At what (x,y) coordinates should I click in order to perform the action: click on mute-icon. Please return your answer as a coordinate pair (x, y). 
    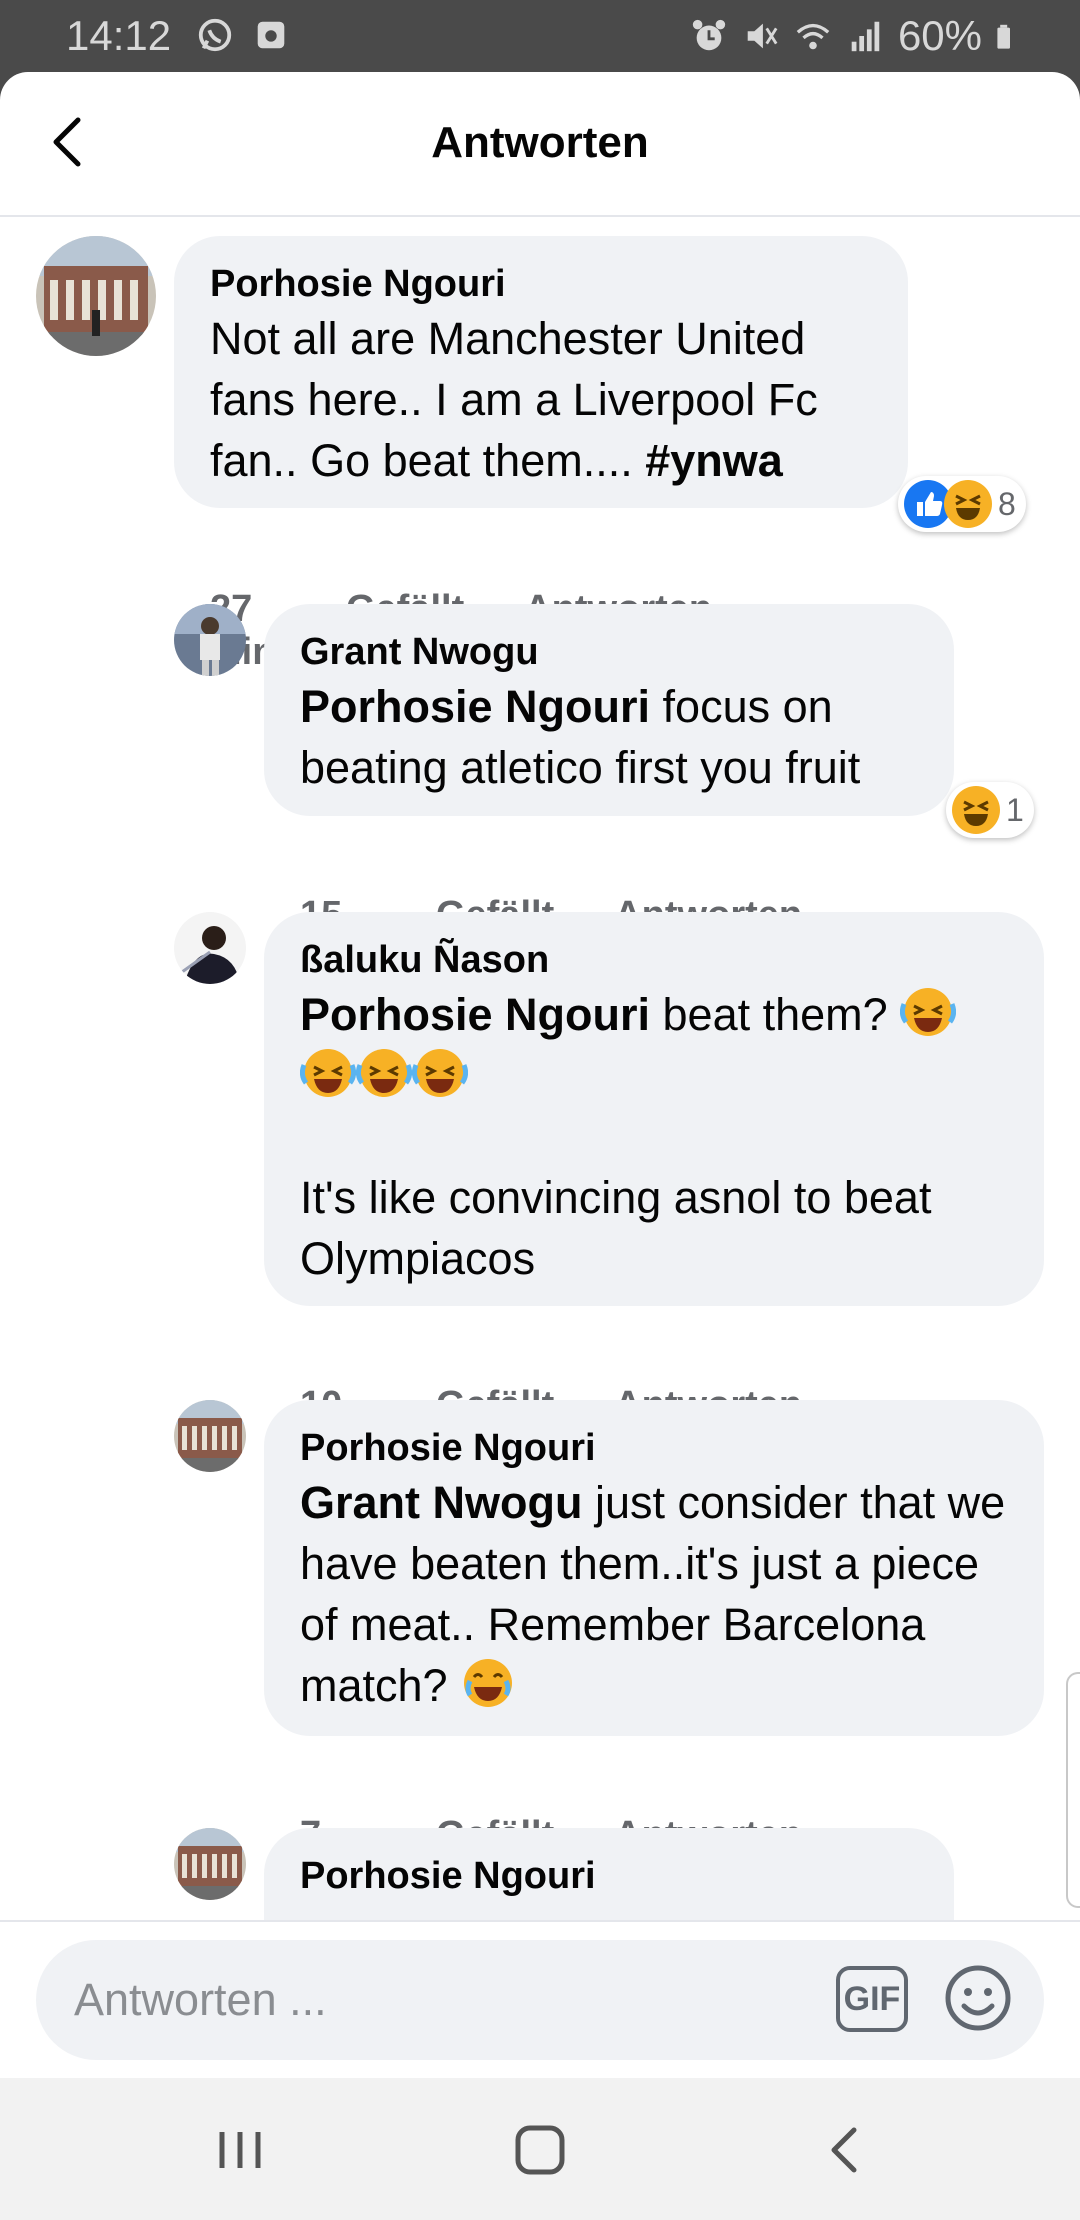
    Looking at the image, I should click on (762, 36).